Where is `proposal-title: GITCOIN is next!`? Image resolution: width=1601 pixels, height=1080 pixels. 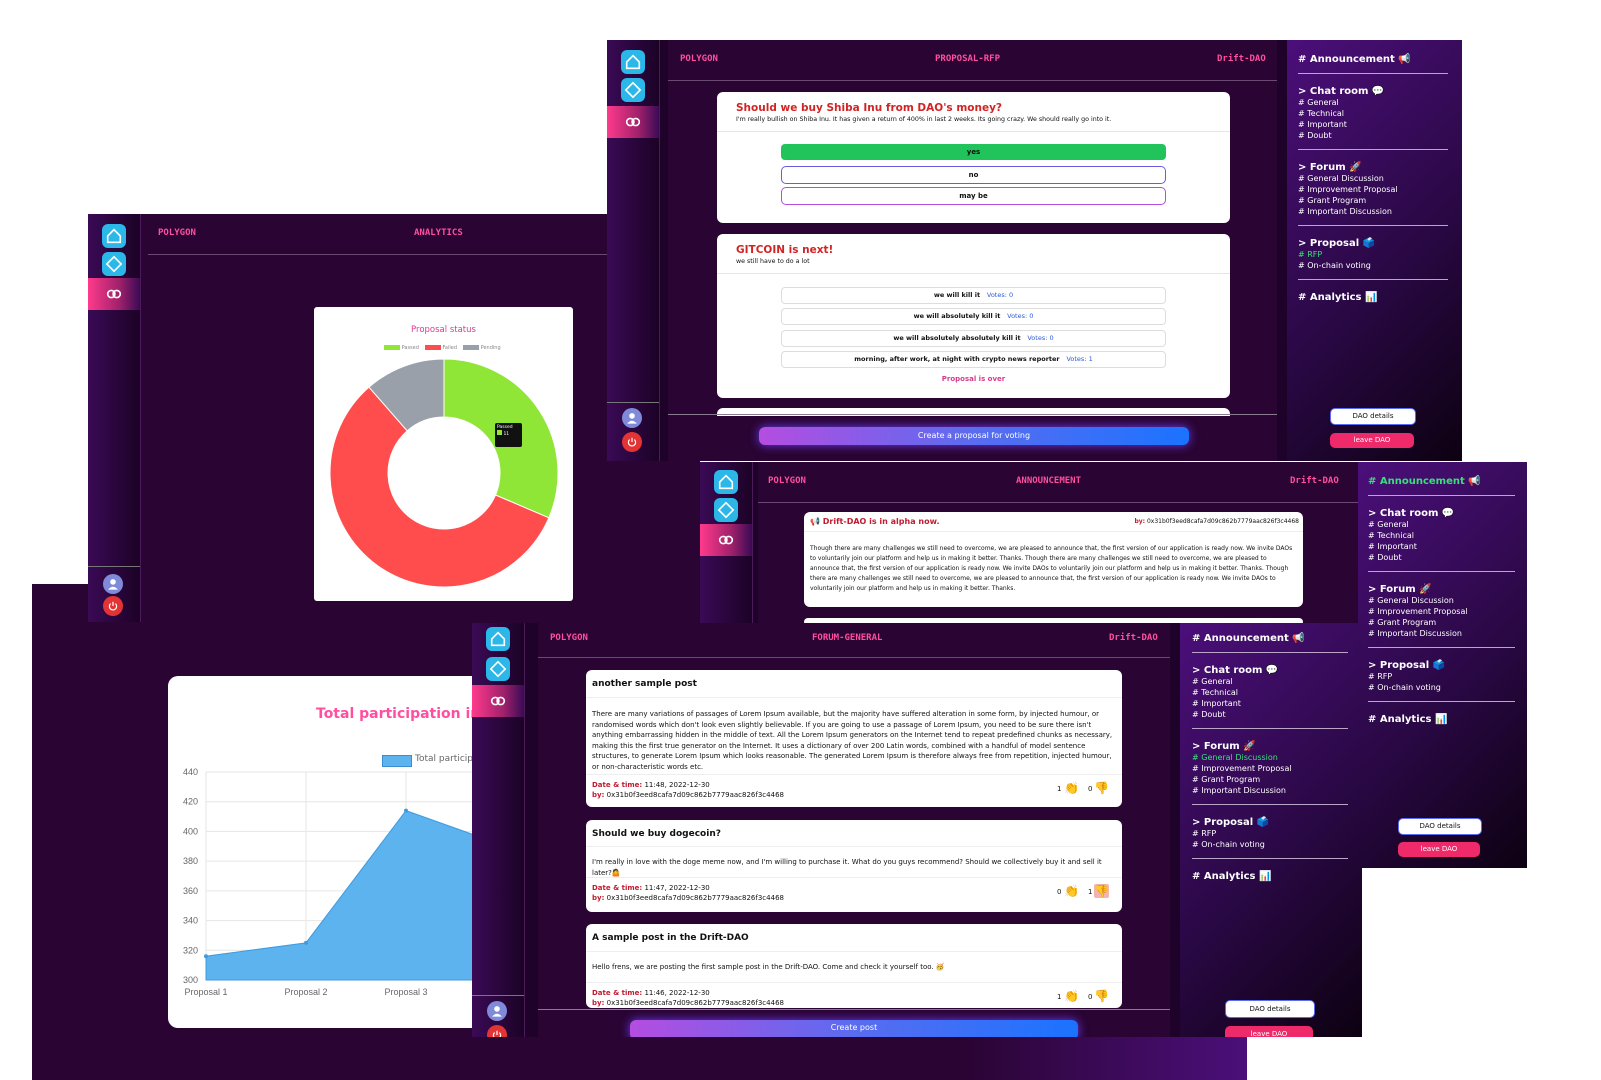
proposal-title: GITCOIN is next! is located at coordinates (785, 250).